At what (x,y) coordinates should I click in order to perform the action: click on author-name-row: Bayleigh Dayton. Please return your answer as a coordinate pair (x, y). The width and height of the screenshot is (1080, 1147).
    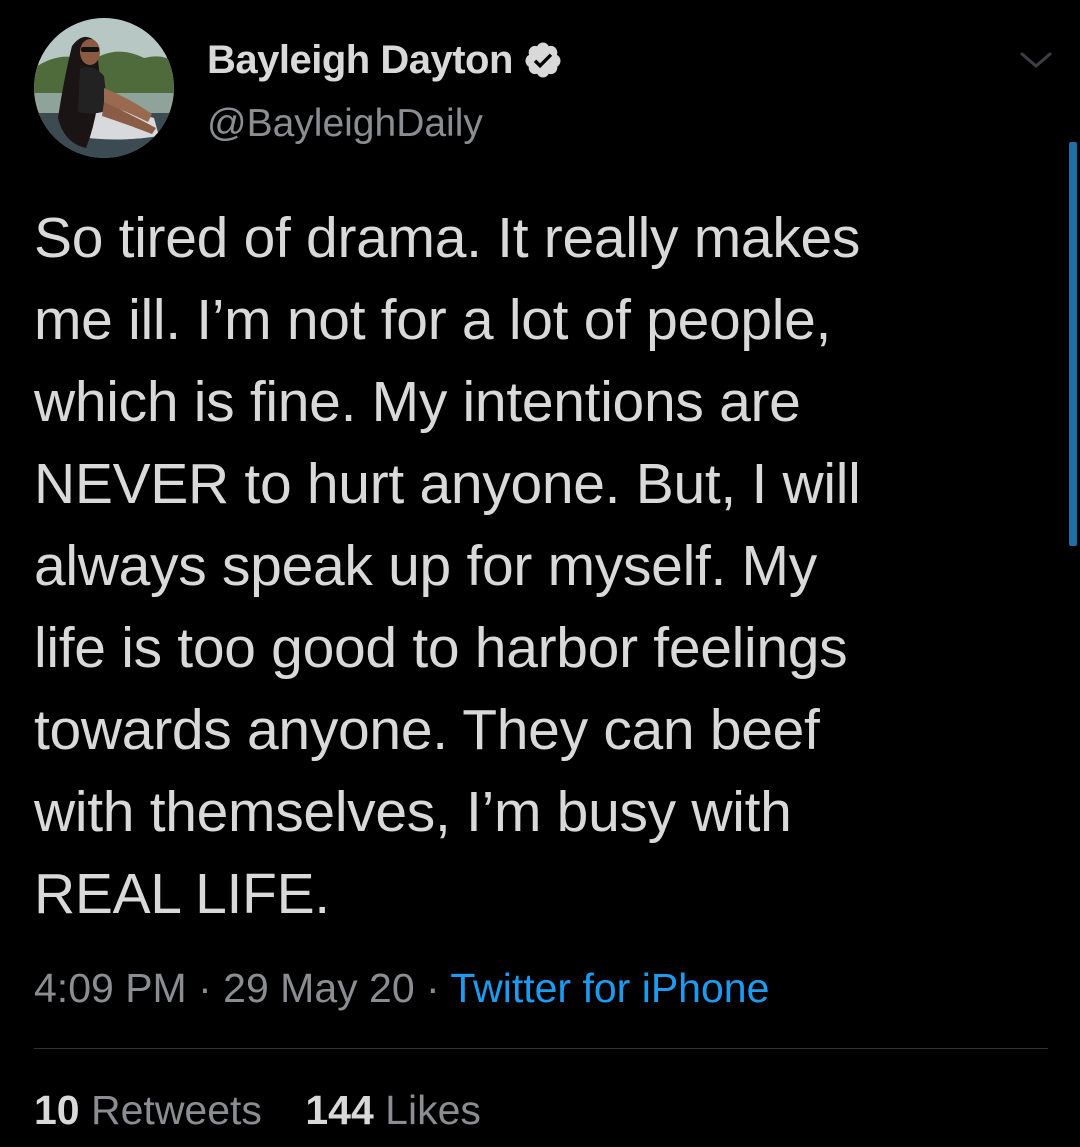
    Looking at the image, I should click on (385, 60).